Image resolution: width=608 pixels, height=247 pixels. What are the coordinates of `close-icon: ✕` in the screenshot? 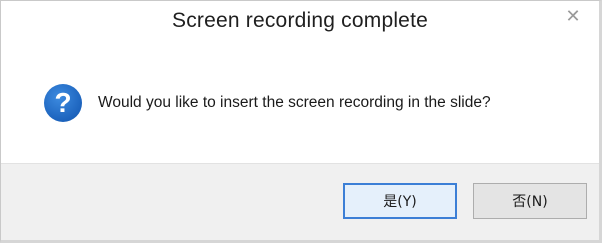 It's located at (573, 16).